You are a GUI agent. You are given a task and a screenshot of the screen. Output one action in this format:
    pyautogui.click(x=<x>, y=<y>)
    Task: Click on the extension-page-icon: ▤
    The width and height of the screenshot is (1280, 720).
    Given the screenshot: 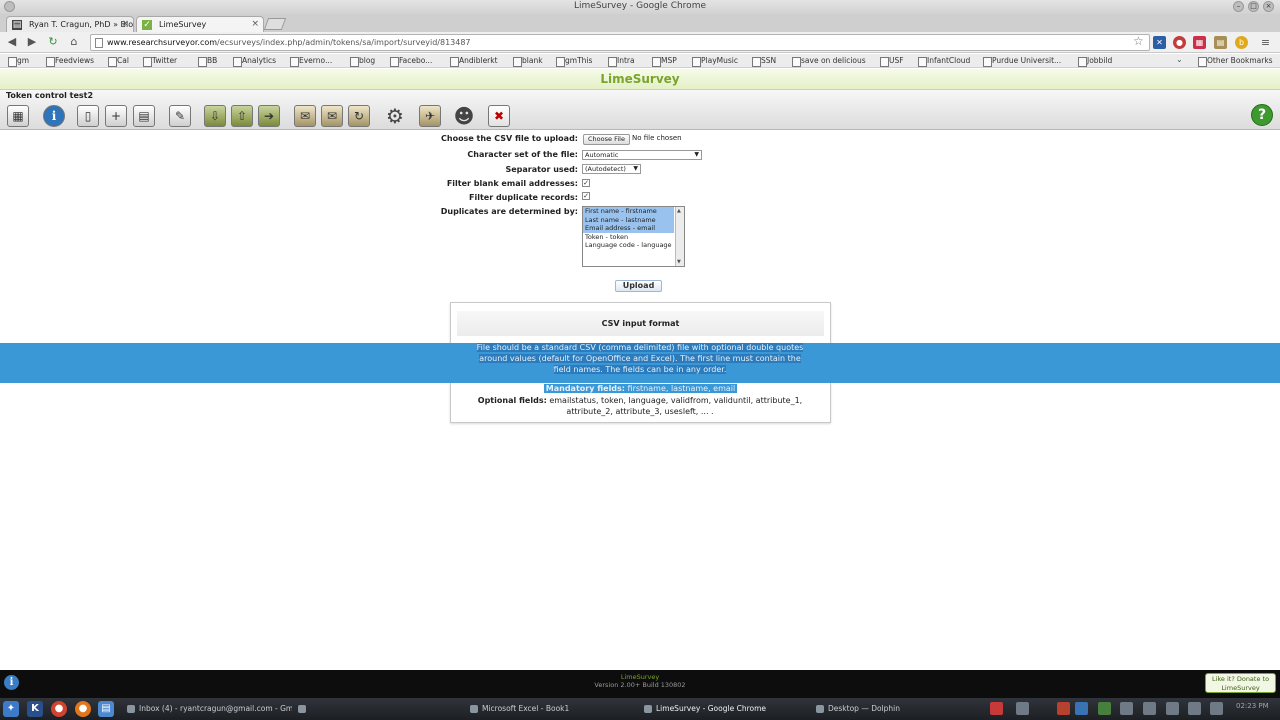 What is the action you would take?
    pyautogui.click(x=1220, y=42)
    